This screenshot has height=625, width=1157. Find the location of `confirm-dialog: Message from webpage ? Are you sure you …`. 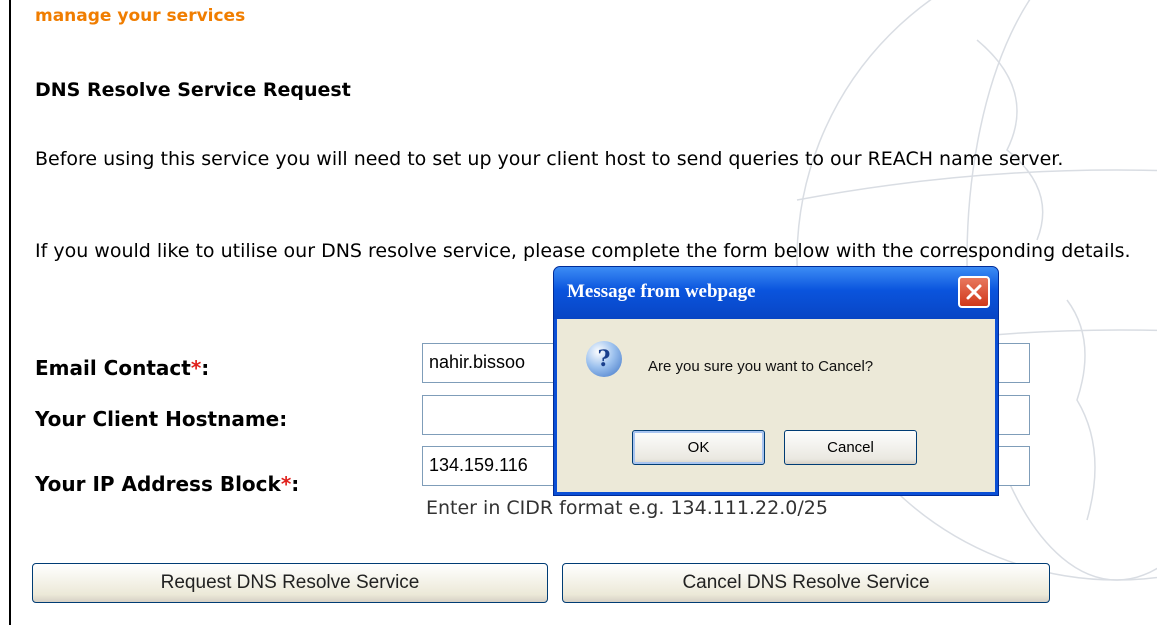

confirm-dialog: Message from webpage ? Are you sure you … is located at coordinates (776, 381).